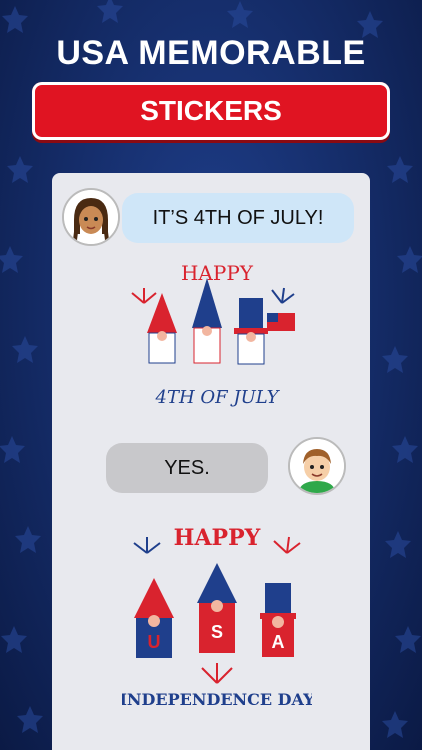  What do you see at coordinates (217, 338) in the screenshot?
I see `happy-4th-of-july-sticker: HAPPY 4TH OF JULY` at bounding box center [217, 338].